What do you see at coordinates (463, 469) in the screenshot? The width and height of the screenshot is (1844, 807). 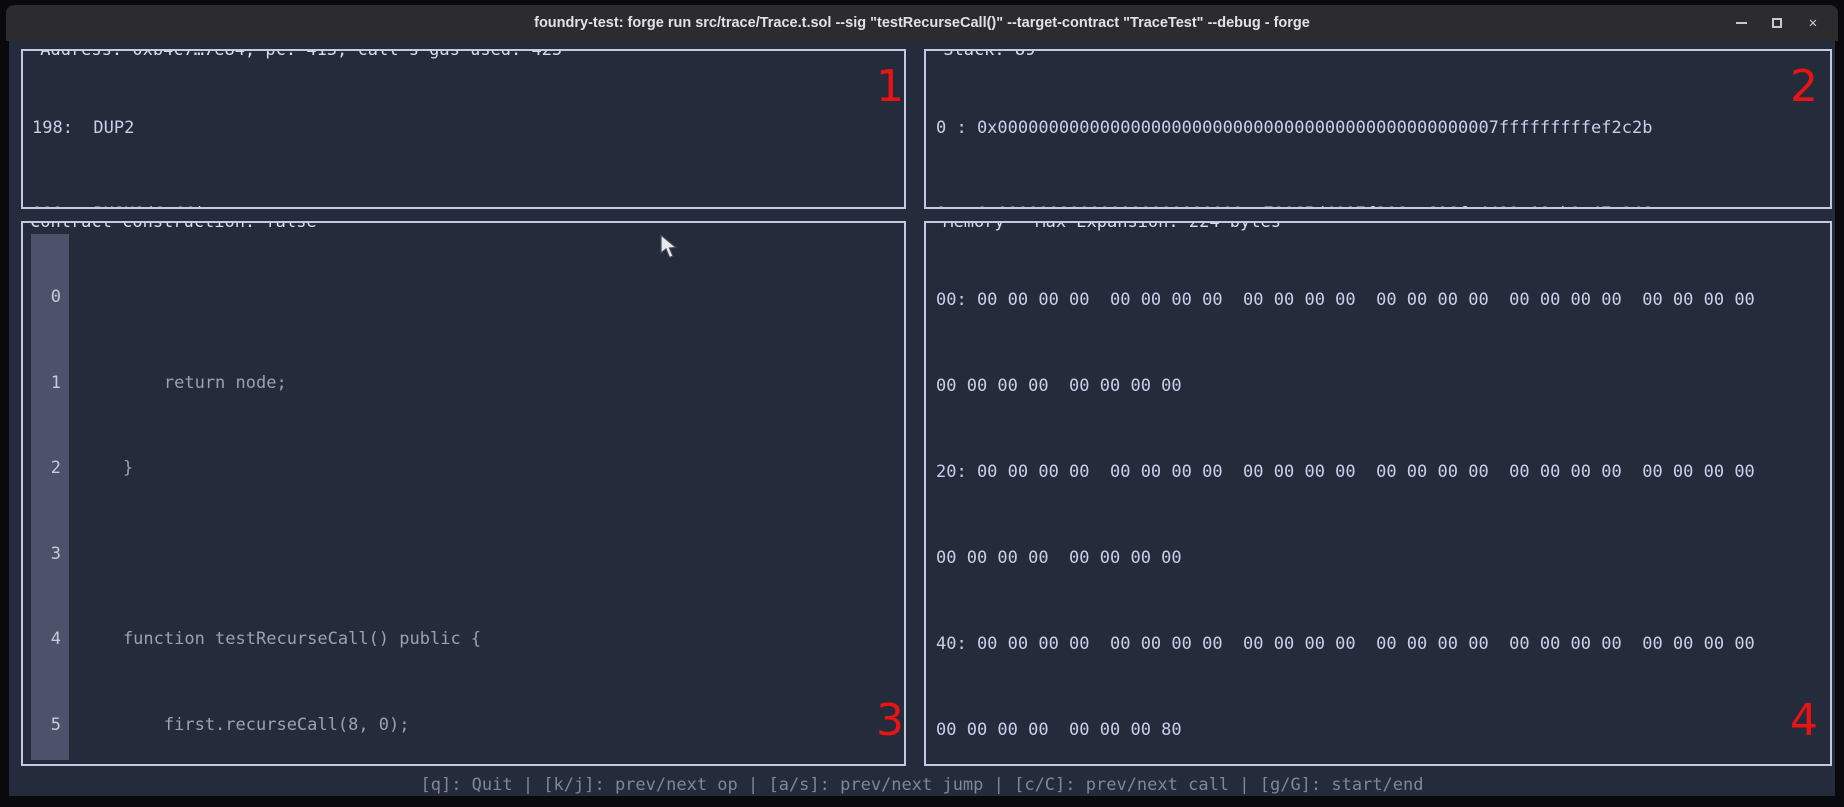 I see `source-line: 2 }` at bounding box center [463, 469].